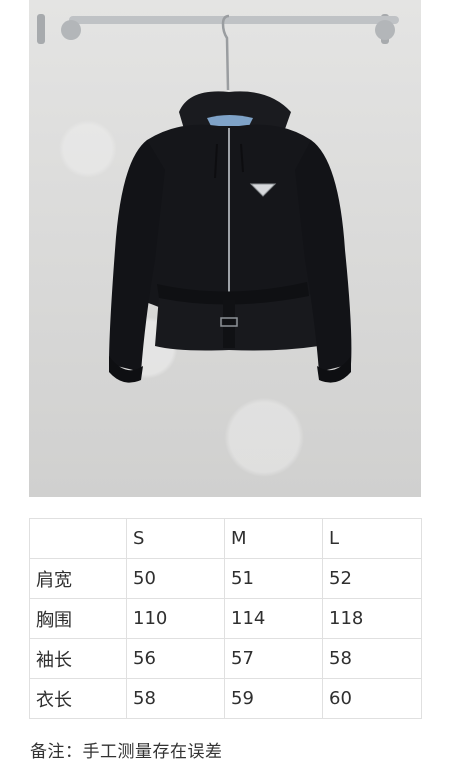  What do you see at coordinates (78, 658) in the screenshot?
I see `row-label: 袖长` at bounding box center [78, 658].